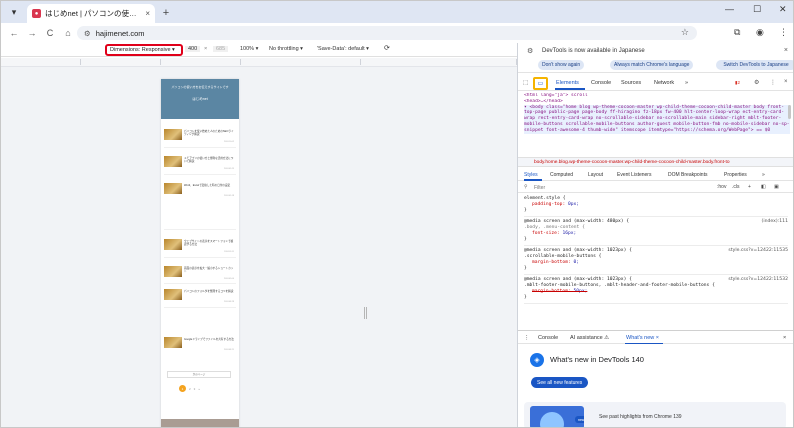 This screenshot has width=794, height=428. I want to click on css-source-link: style.css?v=12422:11535, so click(758, 251).